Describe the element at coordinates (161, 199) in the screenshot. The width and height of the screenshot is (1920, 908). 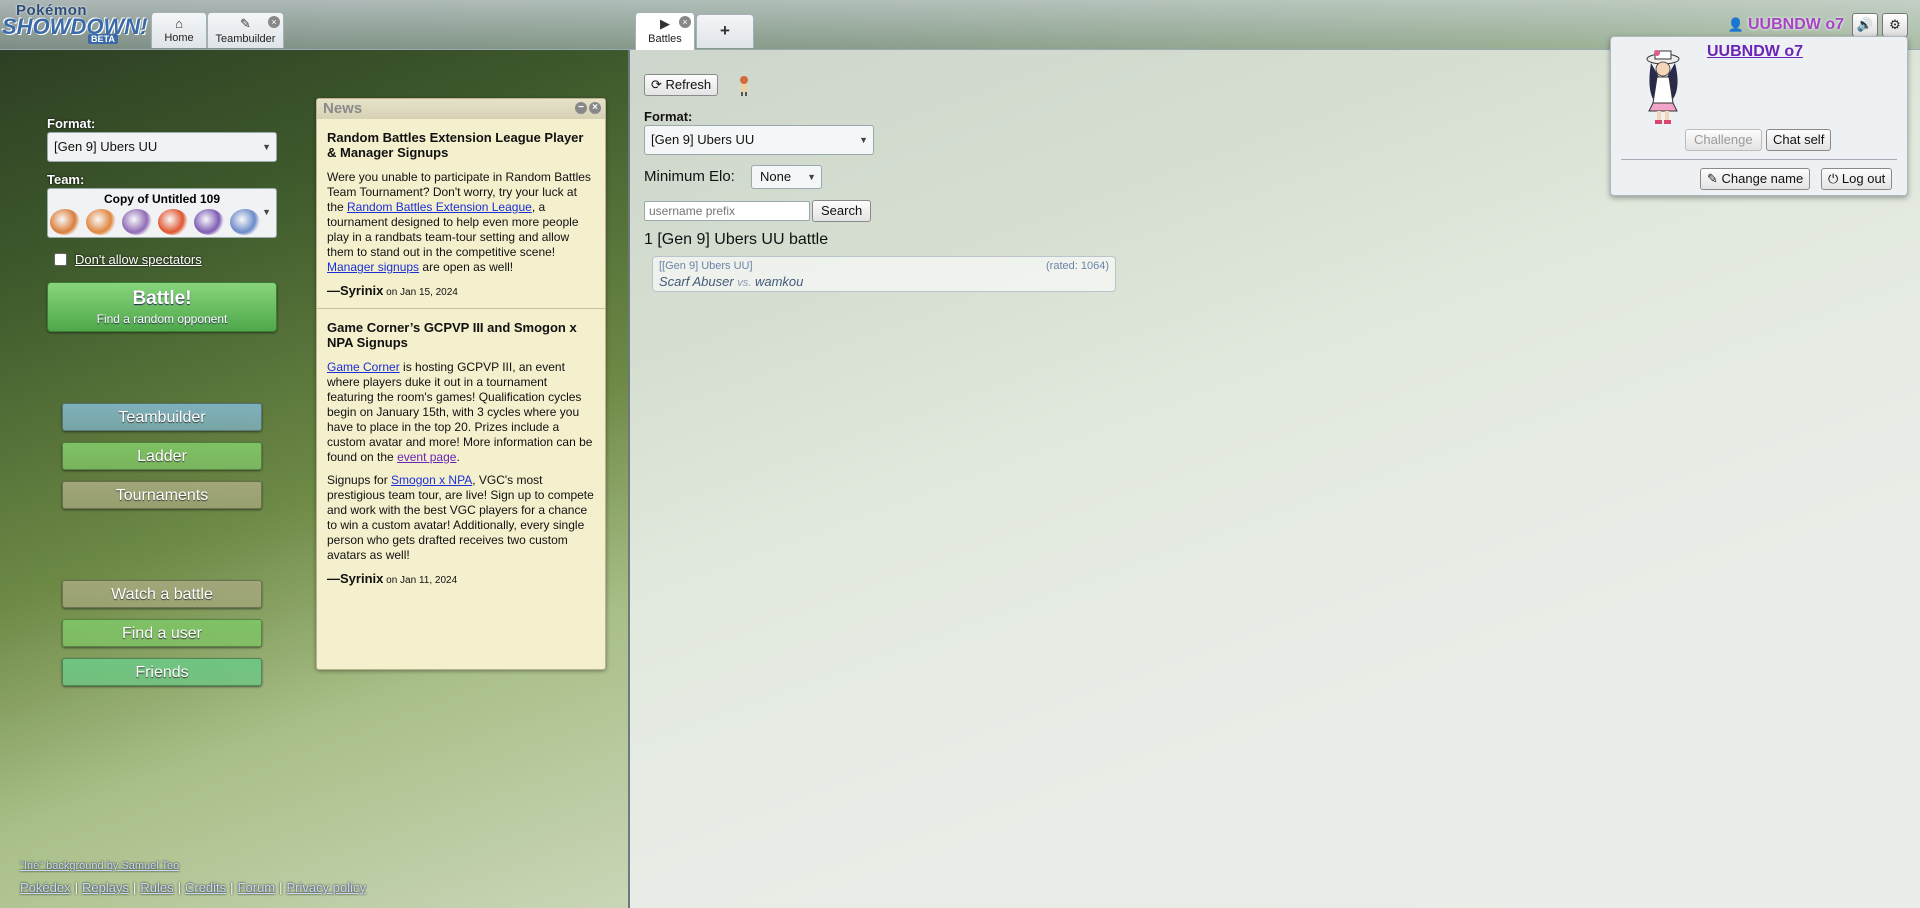
I see `team-name: Copy of Untitled 109` at that location.